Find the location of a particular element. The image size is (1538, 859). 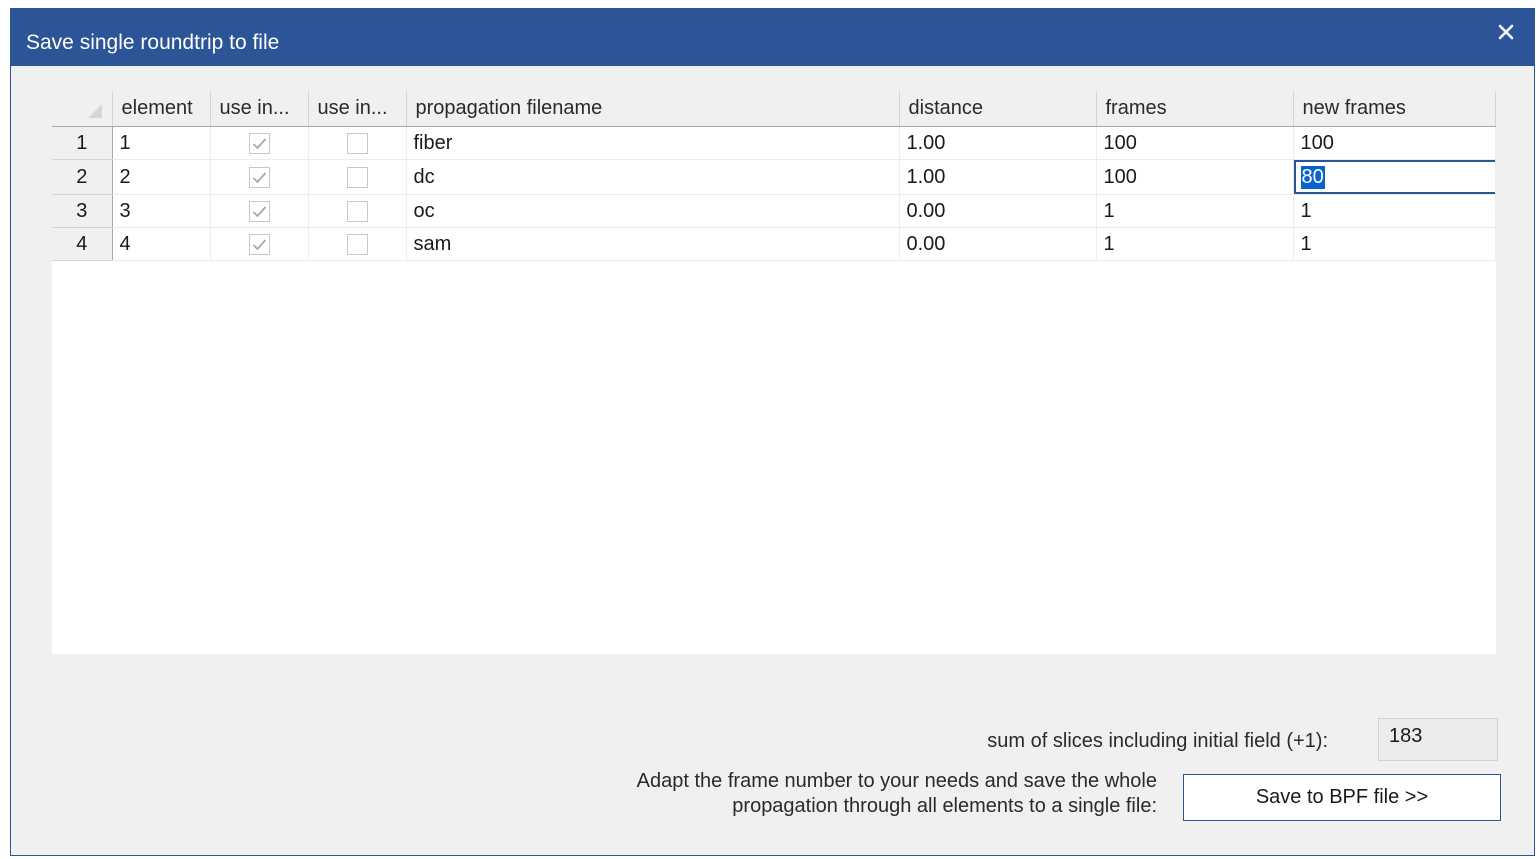

column-header-element: element is located at coordinates (161, 109).